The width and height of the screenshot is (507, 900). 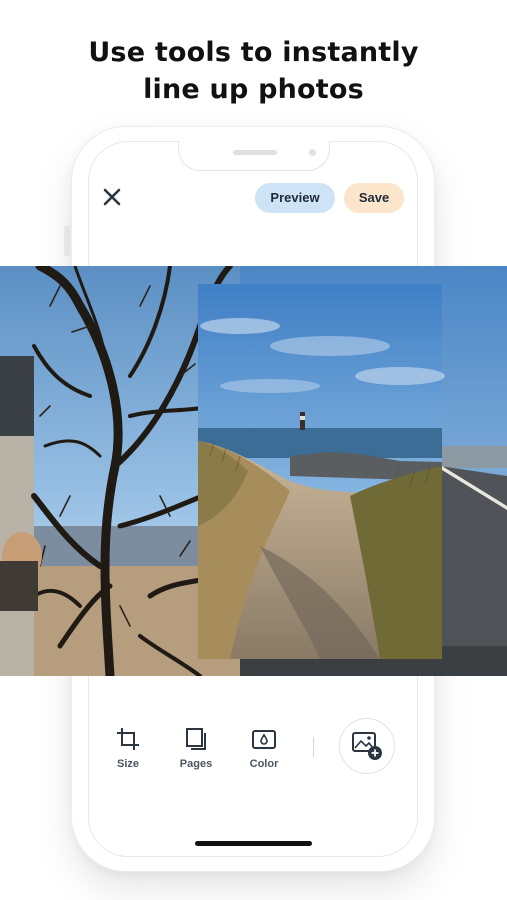 I want to click on color-label: Color, so click(x=264, y=764).